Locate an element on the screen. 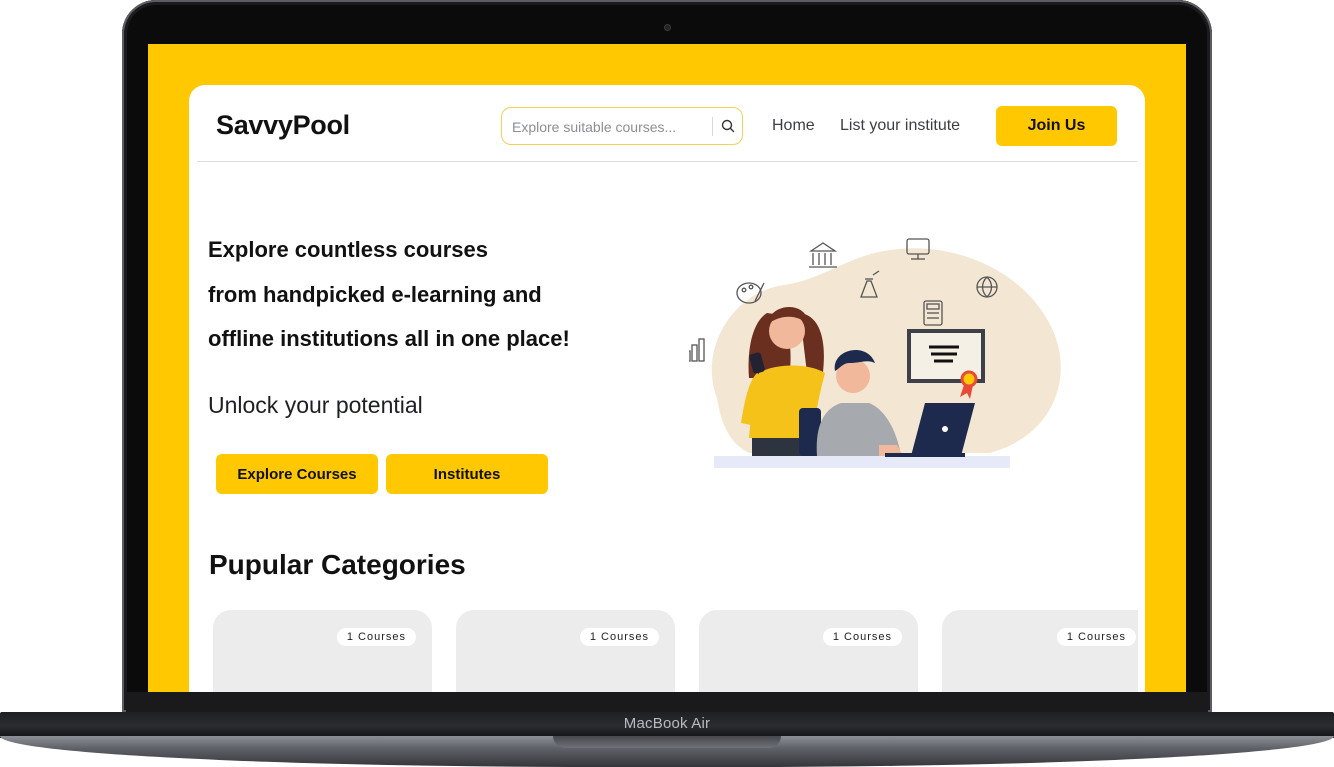 The width and height of the screenshot is (1334, 767). search-box is located at coordinates (622, 126).